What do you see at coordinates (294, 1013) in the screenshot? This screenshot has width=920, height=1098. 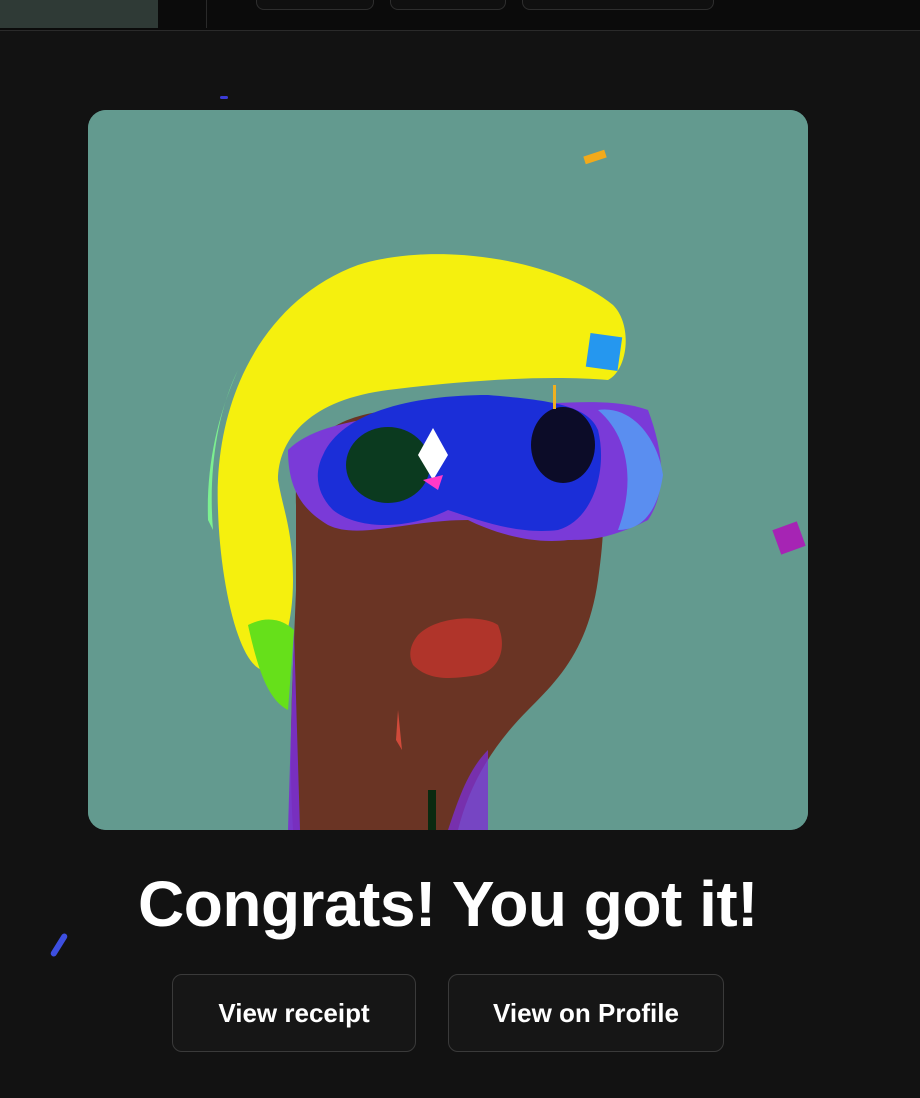 I see `view-receipt-button: View receipt` at bounding box center [294, 1013].